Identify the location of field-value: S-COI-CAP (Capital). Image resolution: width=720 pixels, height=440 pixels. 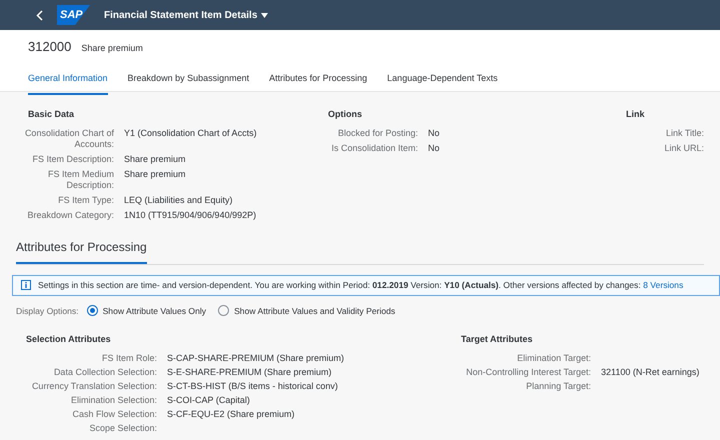
(209, 400).